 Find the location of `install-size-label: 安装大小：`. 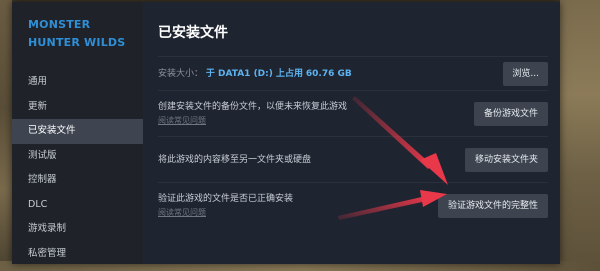

install-size-label: 安装大小： is located at coordinates (181, 73).